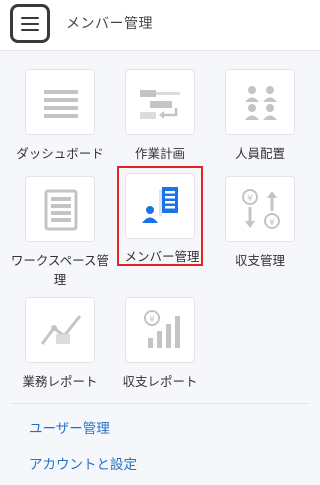  I want to click on link-account-settings: アカウントと設定, so click(83, 463).